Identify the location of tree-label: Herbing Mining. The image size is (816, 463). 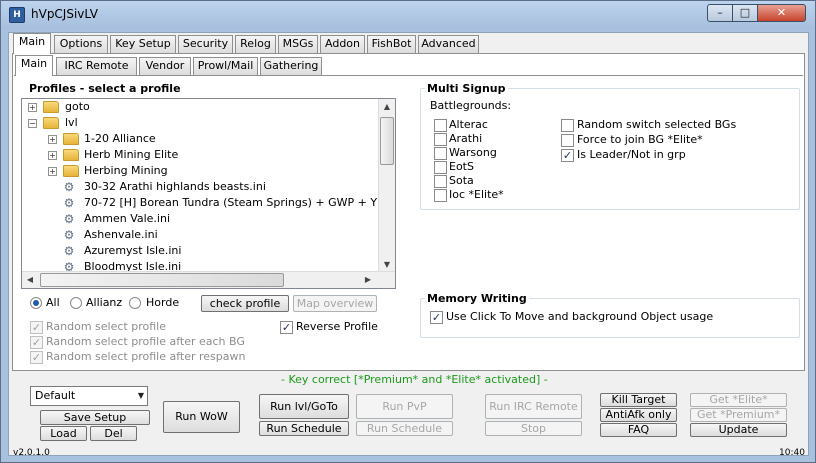
(126, 170).